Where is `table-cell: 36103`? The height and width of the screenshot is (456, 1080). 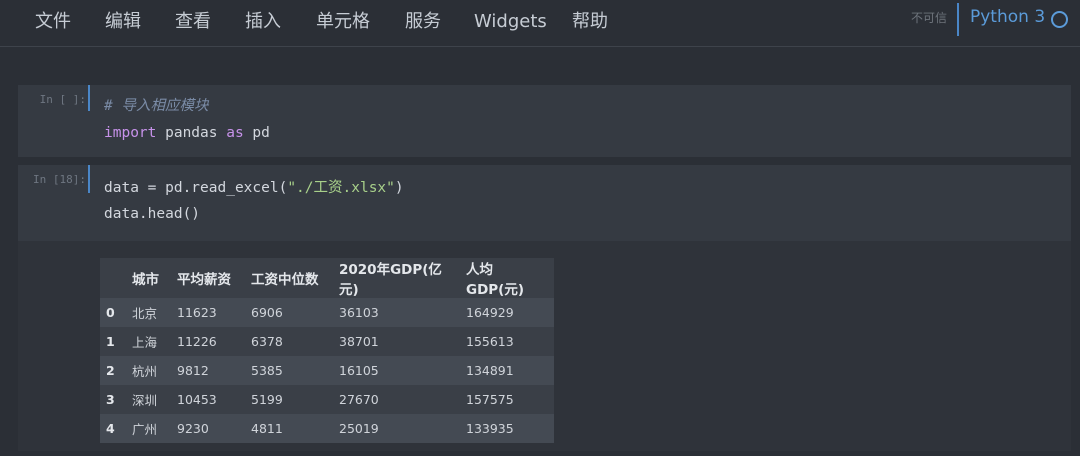 table-cell: 36103 is located at coordinates (359, 312).